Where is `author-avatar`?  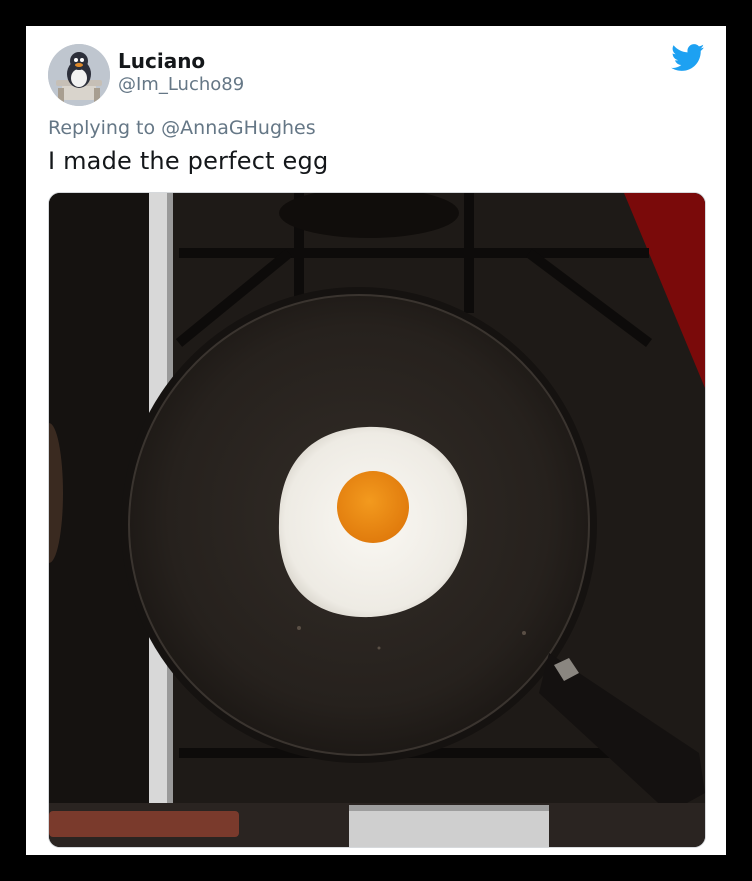 author-avatar is located at coordinates (79, 75).